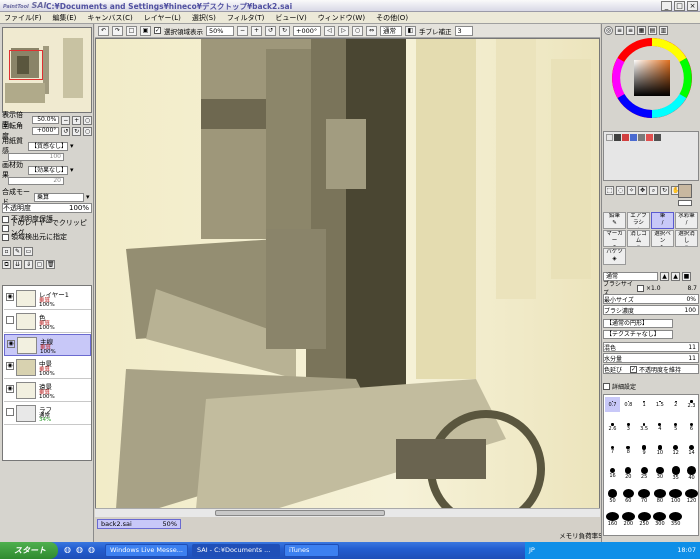 The image size is (700, 559). Describe the element at coordinates (686, 276) in the screenshot. I see `brush-shape-3-icon: ■` at that location.